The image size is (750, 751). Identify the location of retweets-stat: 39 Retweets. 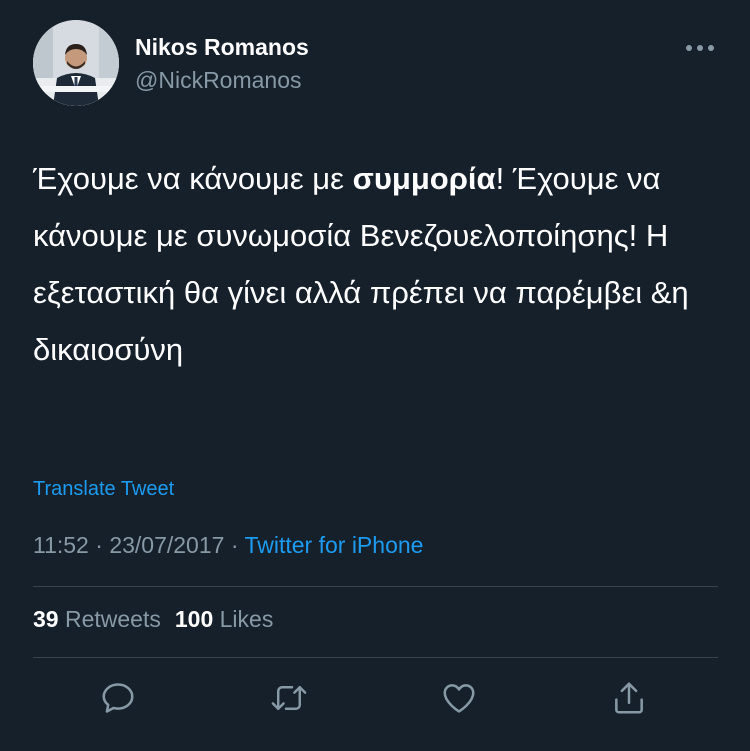
(97, 619).